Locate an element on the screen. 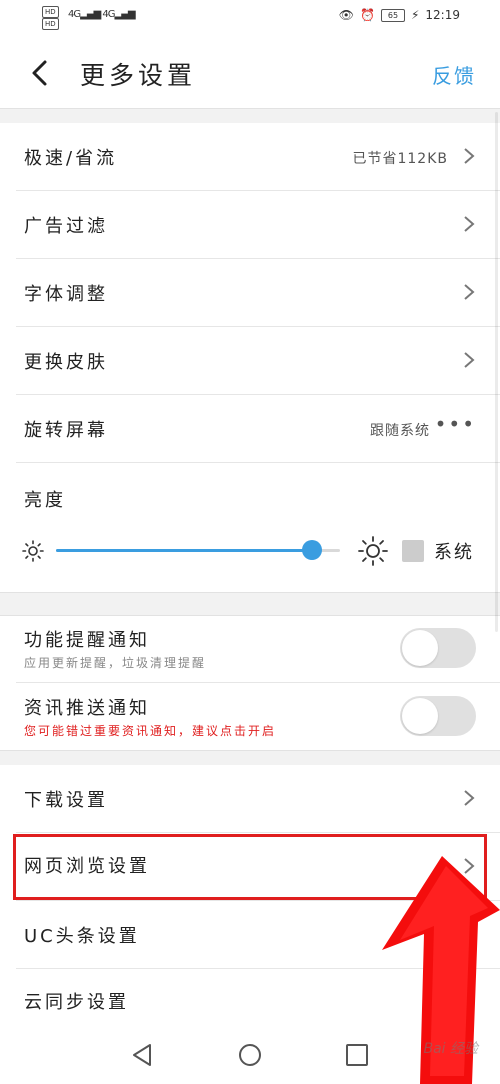  watermark-logo: Bai 经验 is located at coordinates (450, 1049).